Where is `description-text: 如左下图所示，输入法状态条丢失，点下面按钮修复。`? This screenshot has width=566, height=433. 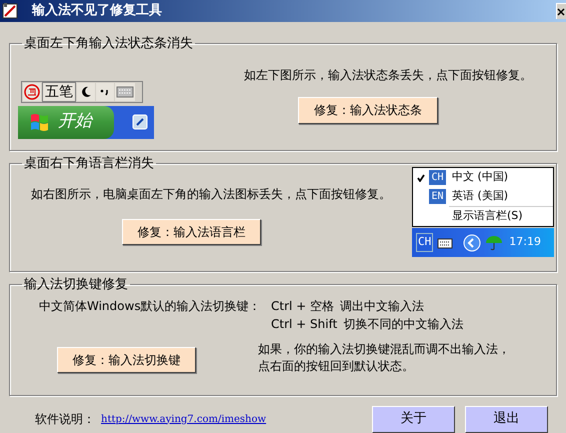
description-text: 如左下图所示，输入法状态条丢失，点下面按钮修复。 is located at coordinates (388, 75).